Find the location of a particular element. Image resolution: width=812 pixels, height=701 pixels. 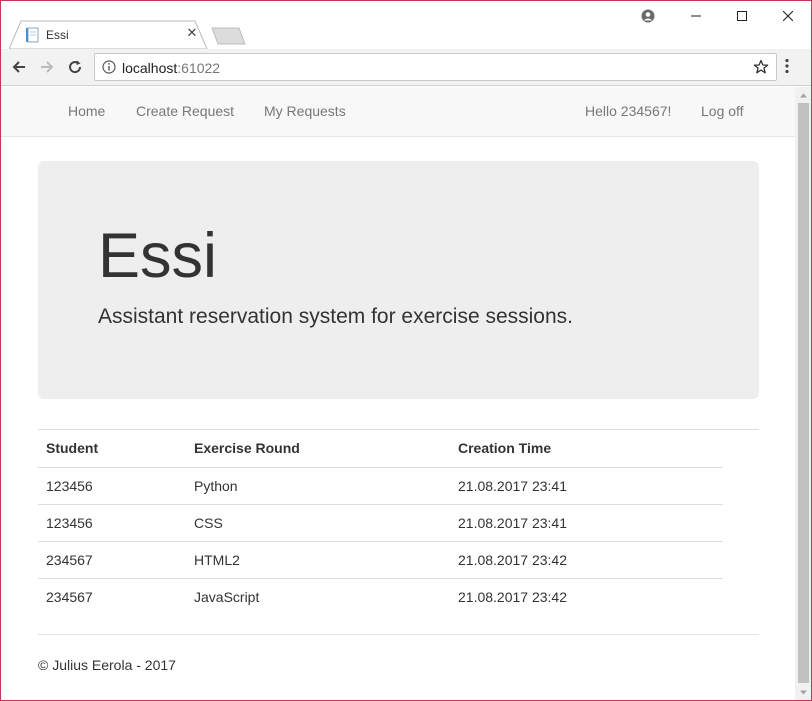

table-row: 123456 Python 21.08.2017 23:41 is located at coordinates (380, 486).